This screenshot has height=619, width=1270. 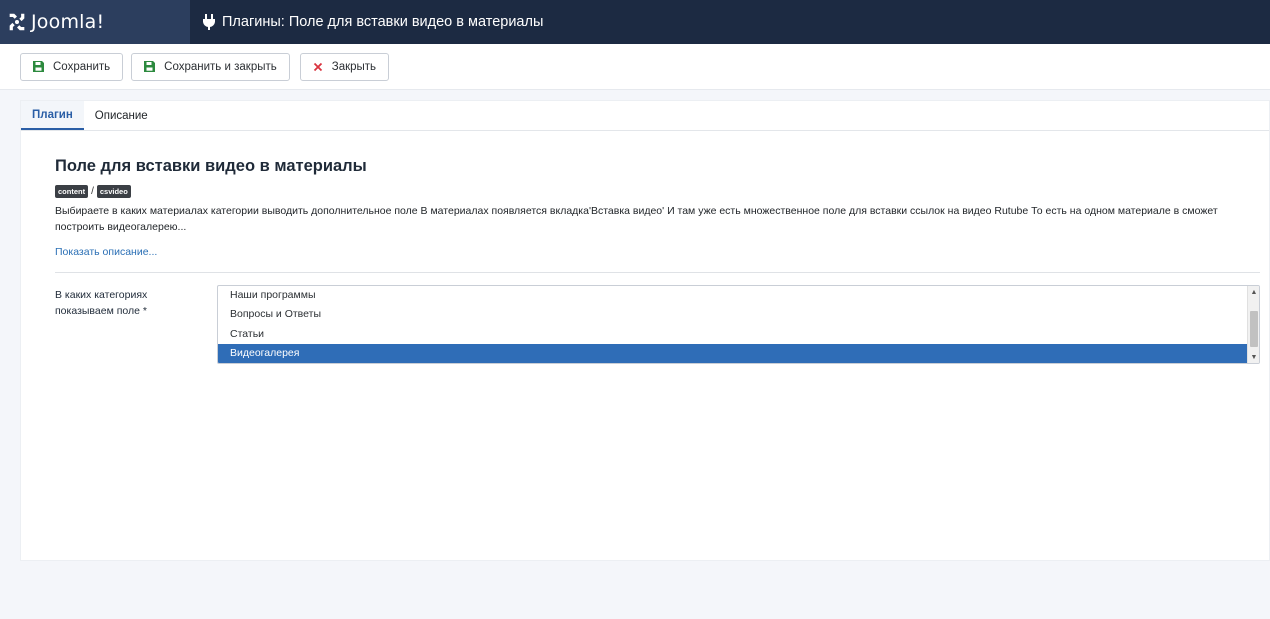 I want to click on x-icon, so click(x=318, y=67).